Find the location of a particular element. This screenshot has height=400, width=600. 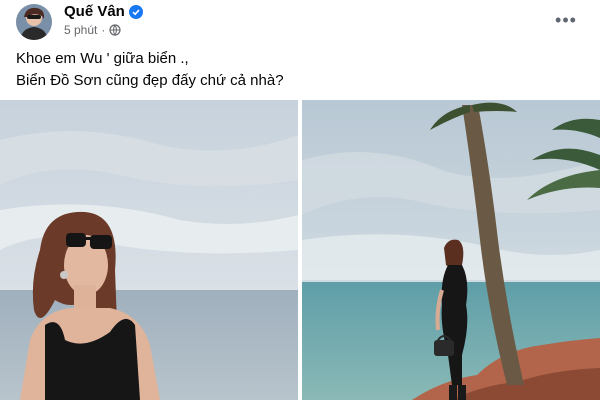

post-meta: 5 phút · is located at coordinates (92, 30).